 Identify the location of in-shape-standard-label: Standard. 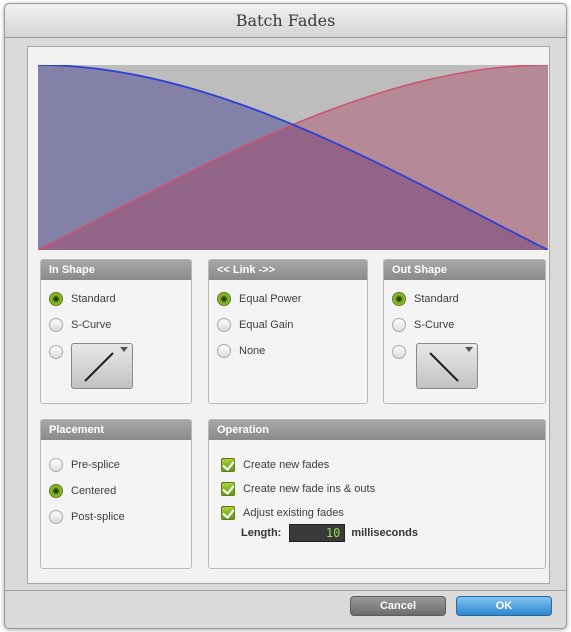
(93, 299).